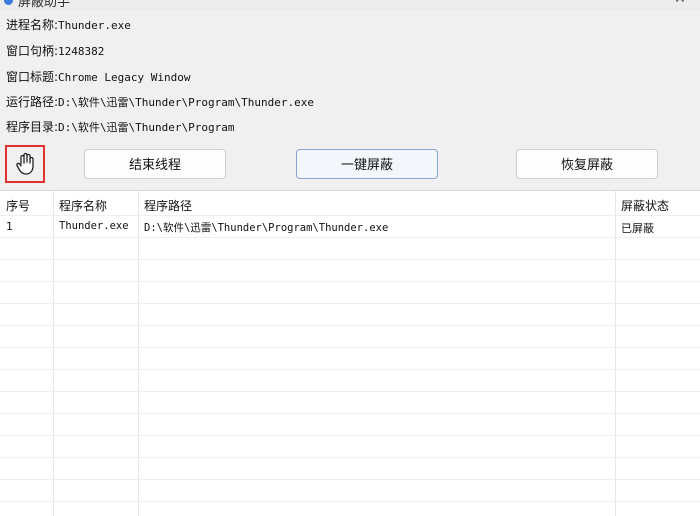 The height and width of the screenshot is (516, 700). What do you see at coordinates (94, 226) in the screenshot?
I see `cell-program-name: Thunder.exe` at bounding box center [94, 226].